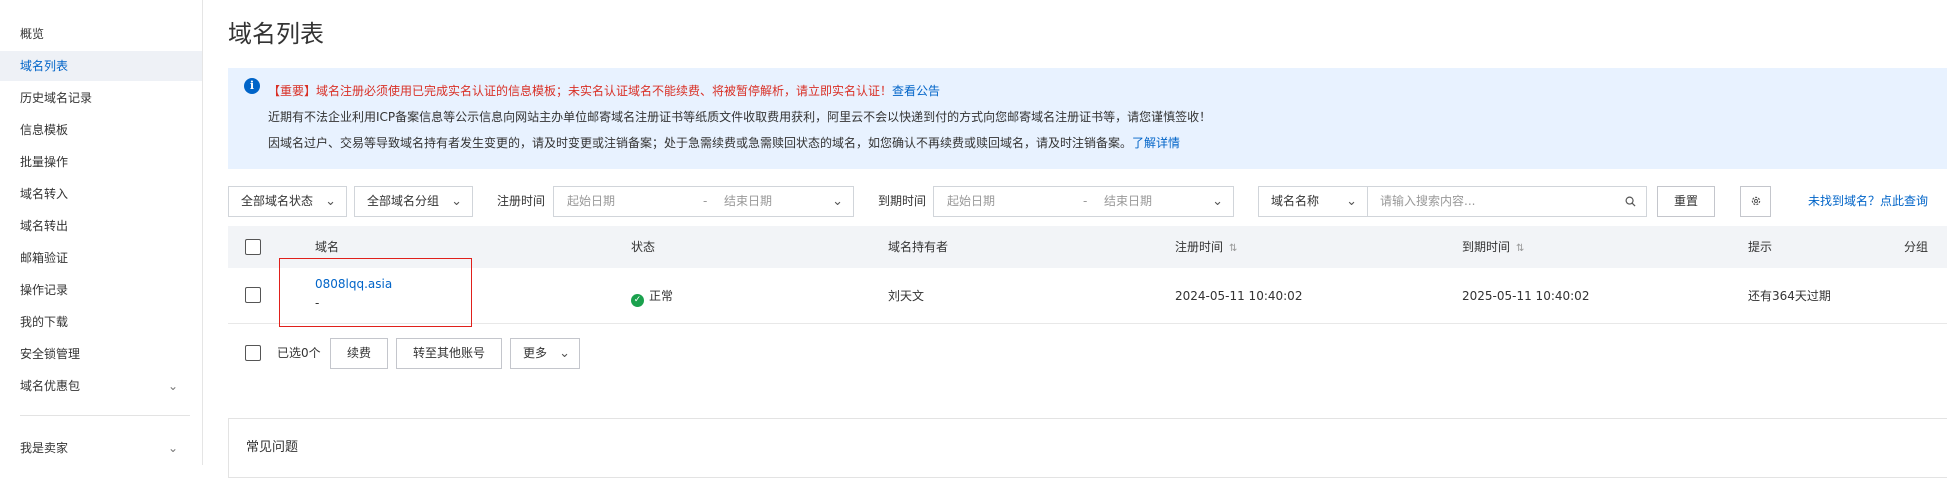  Describe the element at coordinates (1789, 296) in the screenshot. I see `hint-cell: 还有364天过期` at that location.